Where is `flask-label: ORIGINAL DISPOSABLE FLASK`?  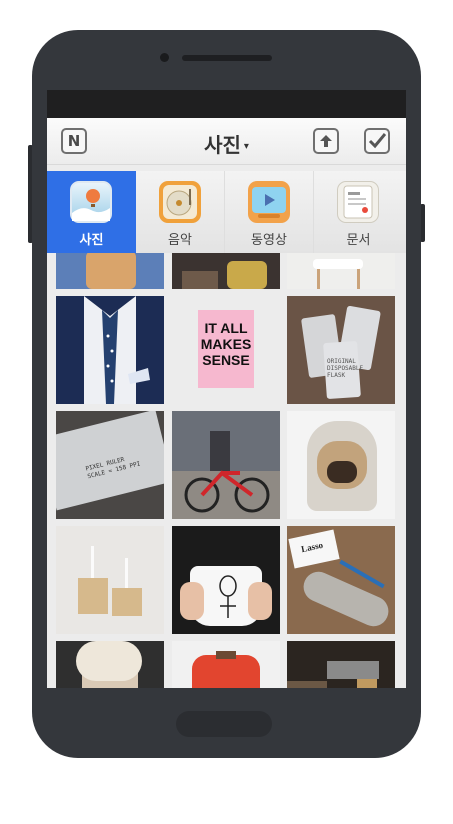
flask-label: ORIGINAL DISPOSABLE FLASK is located at coordinates (345, 368).